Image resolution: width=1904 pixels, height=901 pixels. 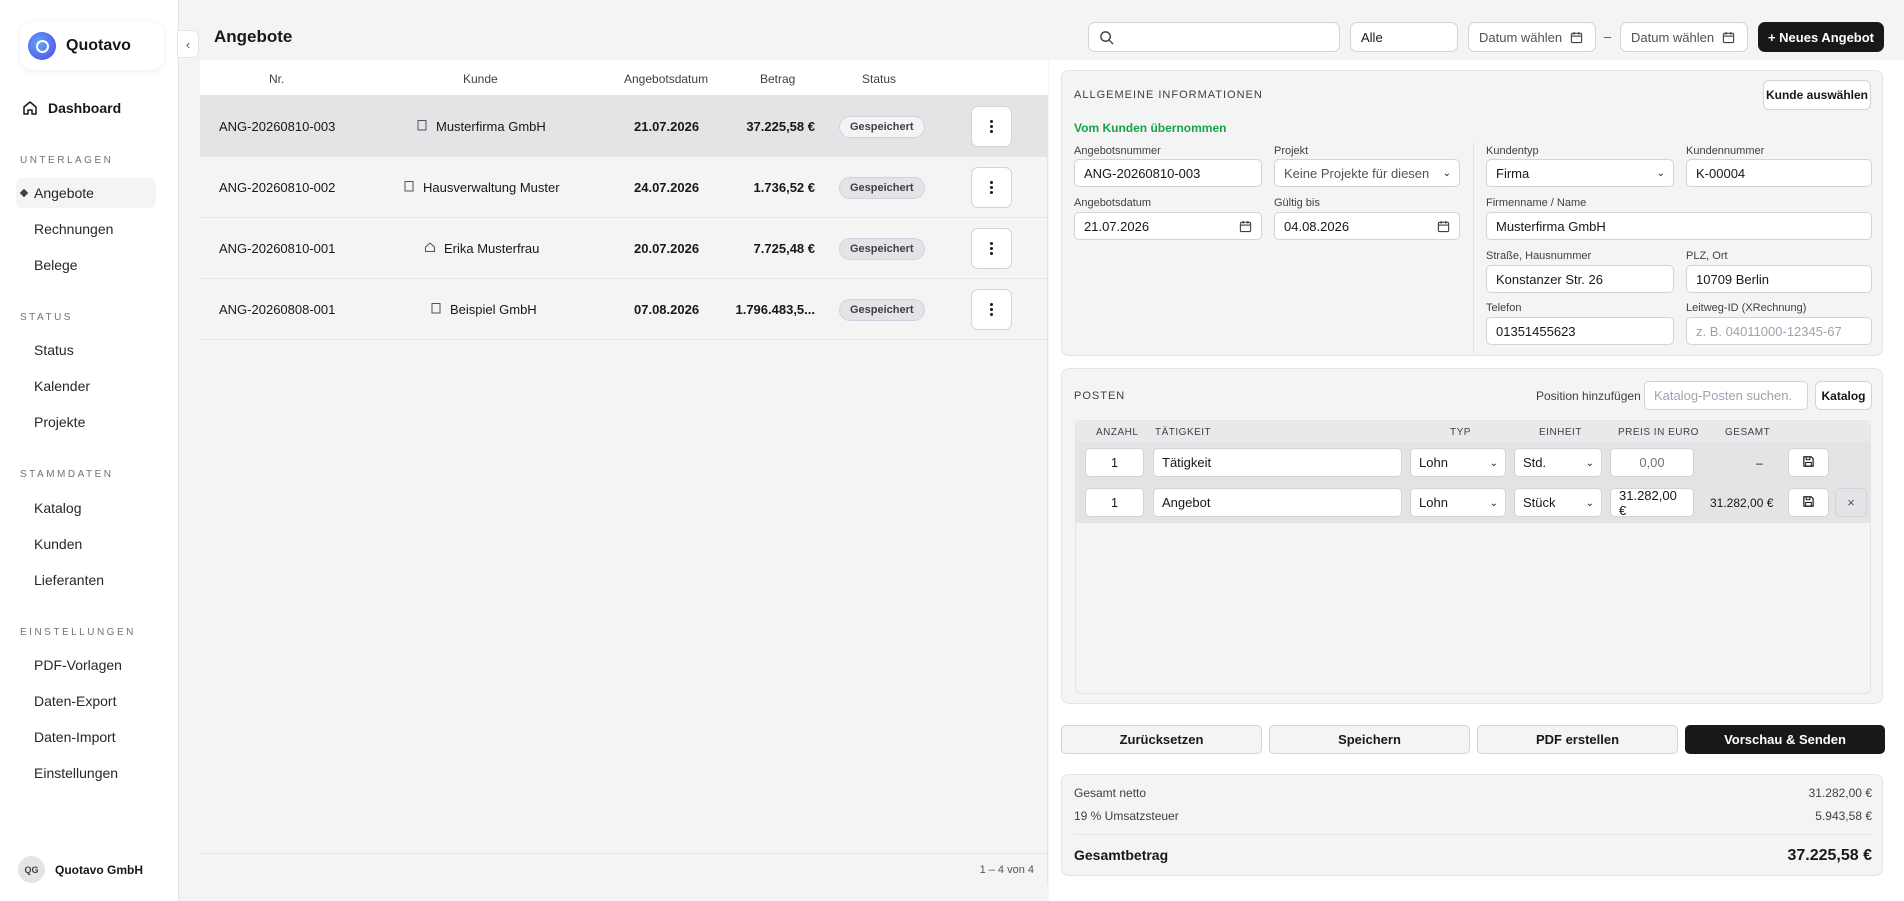 What do you see at coordinates (64, 193) in the screenshot?
I see `sidebar-item-label: Angebote` at bounding box center [64, 193].